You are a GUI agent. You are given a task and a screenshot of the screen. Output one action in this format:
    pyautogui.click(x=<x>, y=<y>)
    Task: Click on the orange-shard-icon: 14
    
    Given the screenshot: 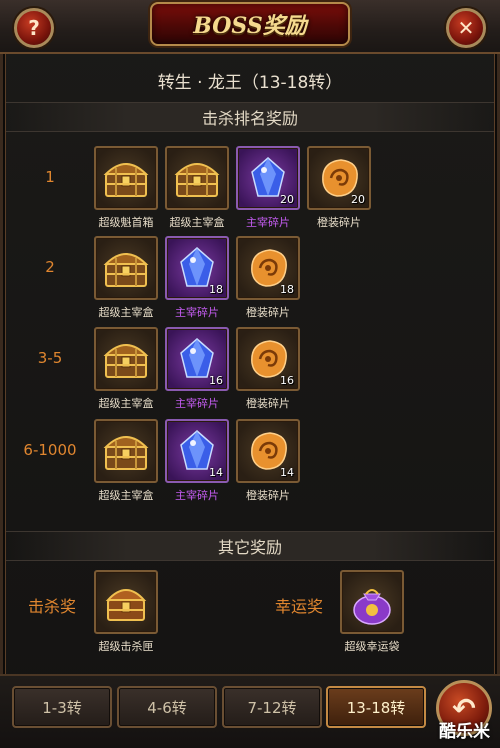 What is the action you would take?
    pyautogui.click(x=268, y=451)
    